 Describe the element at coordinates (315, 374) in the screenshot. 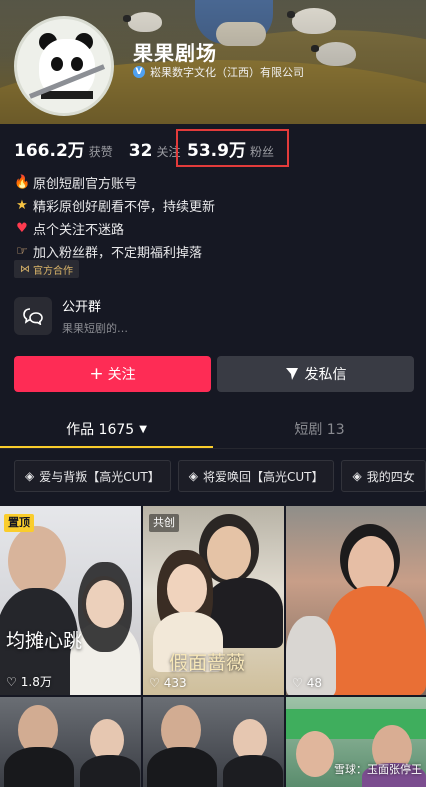

I see `send-message-button: 发私信` at that location.